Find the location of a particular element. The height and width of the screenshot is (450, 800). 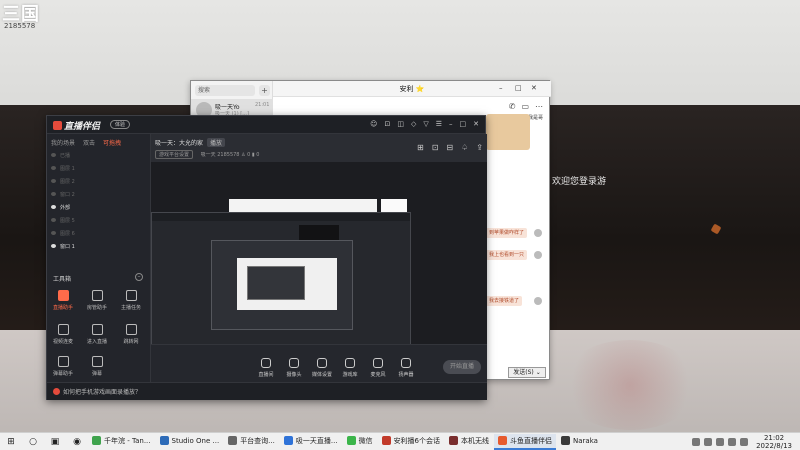

microphone-button: 麦克风 is located at coordinates (378, 368).